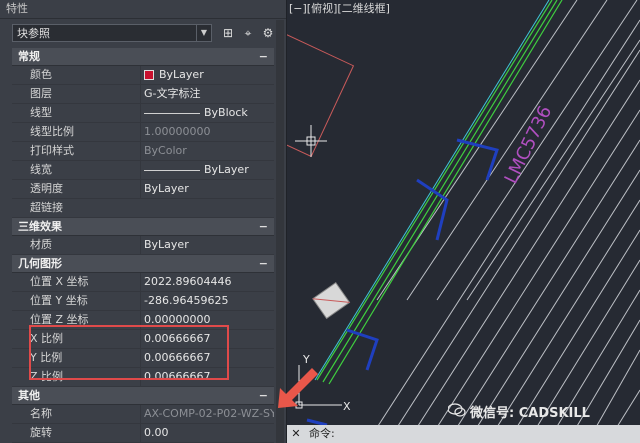  Describe the element at coordinates (463, 434) in the screenshot. I see `command-line: ✕ 命令:` at that location.